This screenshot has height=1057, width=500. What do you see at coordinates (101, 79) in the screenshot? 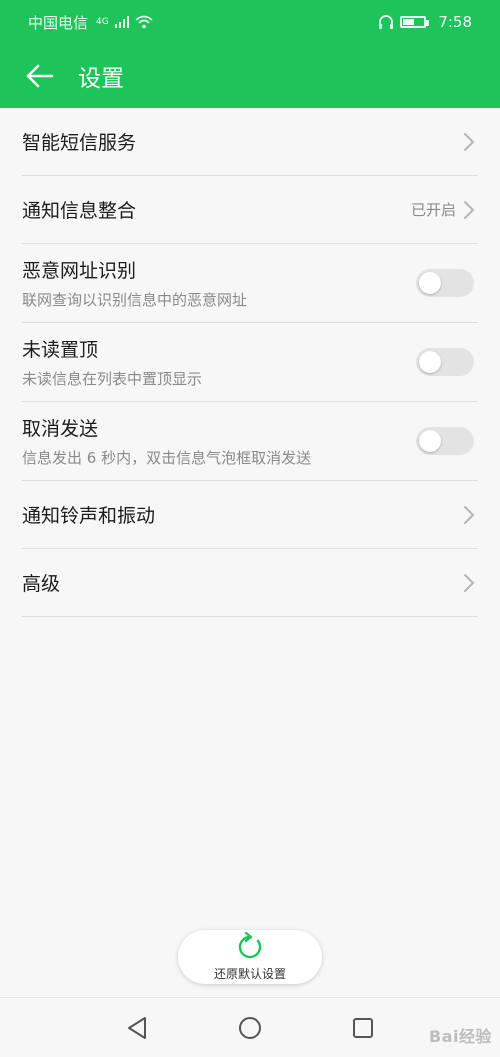
I see `page-title: 设置` at bounding box center [101, 79].